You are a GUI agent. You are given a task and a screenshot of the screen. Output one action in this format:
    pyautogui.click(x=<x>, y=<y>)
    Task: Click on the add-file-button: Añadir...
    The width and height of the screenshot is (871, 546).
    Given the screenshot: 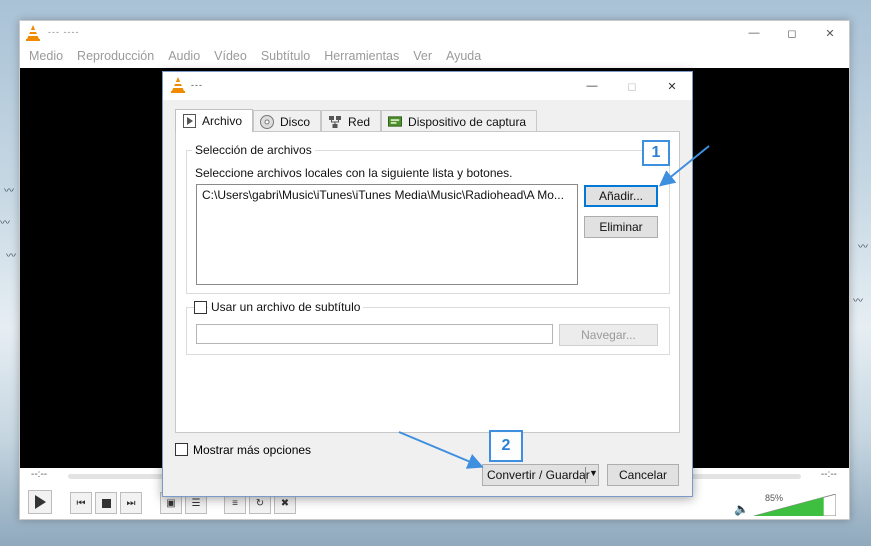 What is the action you would take?
    pyautogui.click(x=621, y=196)
    